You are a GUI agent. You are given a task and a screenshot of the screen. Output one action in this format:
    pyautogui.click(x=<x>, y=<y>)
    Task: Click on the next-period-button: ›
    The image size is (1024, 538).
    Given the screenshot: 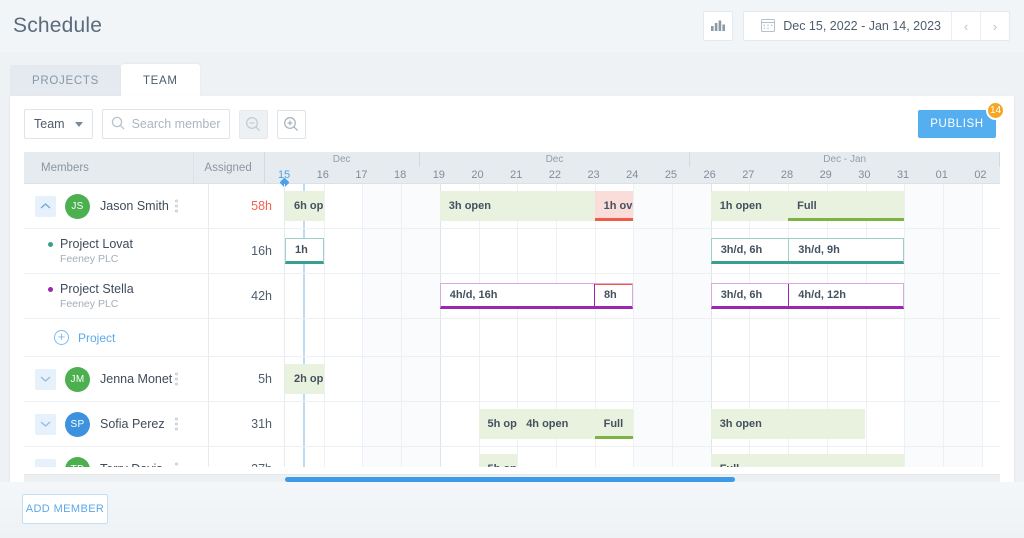 What is the action you would take?
    pyautogui.click(x=994, y=26)
    